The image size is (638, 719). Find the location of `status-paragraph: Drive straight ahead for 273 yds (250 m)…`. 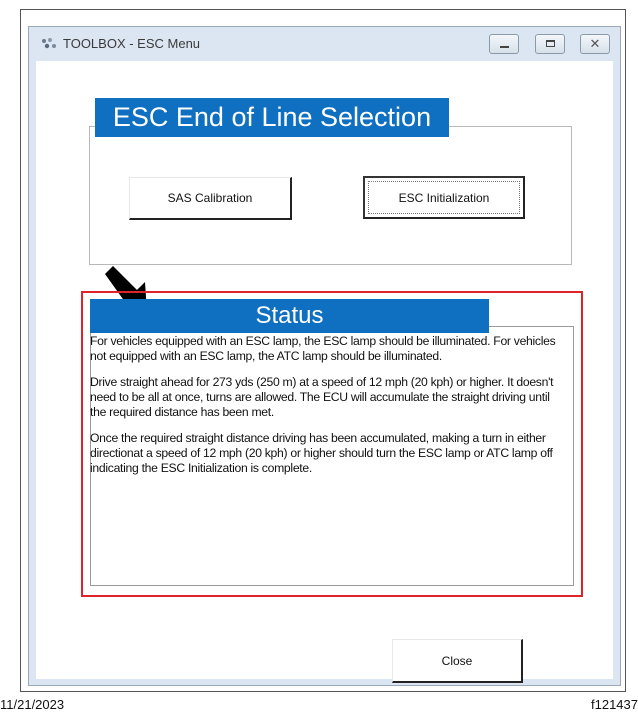

status-paragraph: Drive straight ahead for 273 yds (250 m)… is located at coordinates (322, 397).